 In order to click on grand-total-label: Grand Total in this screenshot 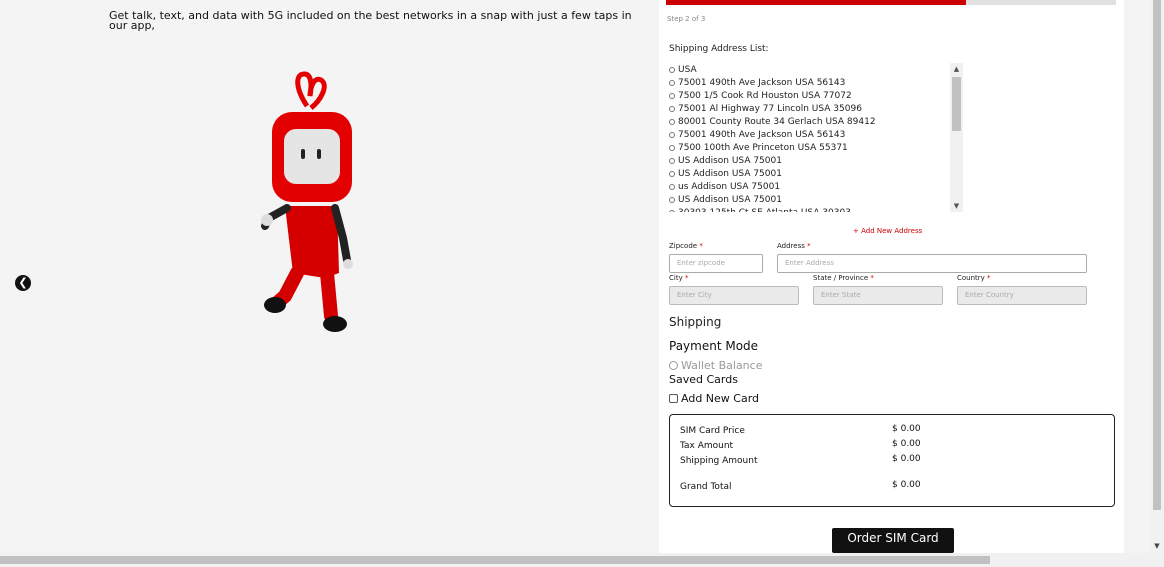, I will do `click(706, 487)`.